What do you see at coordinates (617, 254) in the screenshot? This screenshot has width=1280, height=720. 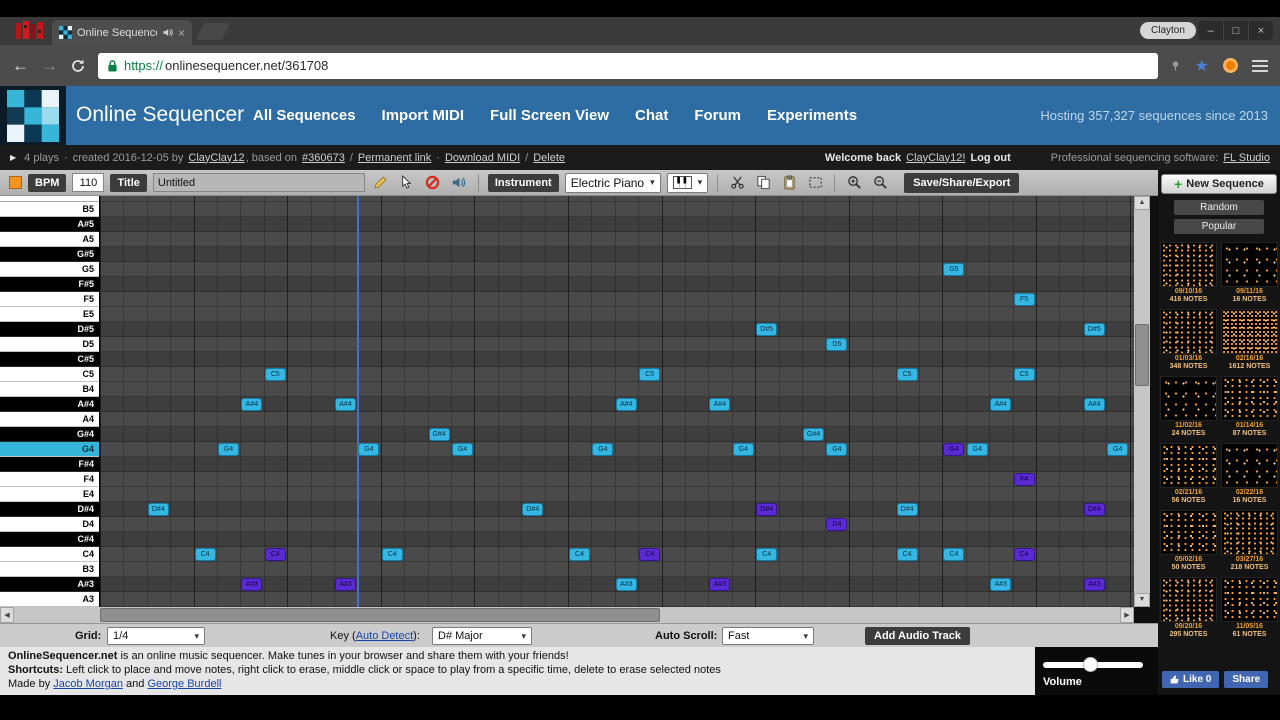 I see `grid-row-G#5` at bounding box center [617, 254].